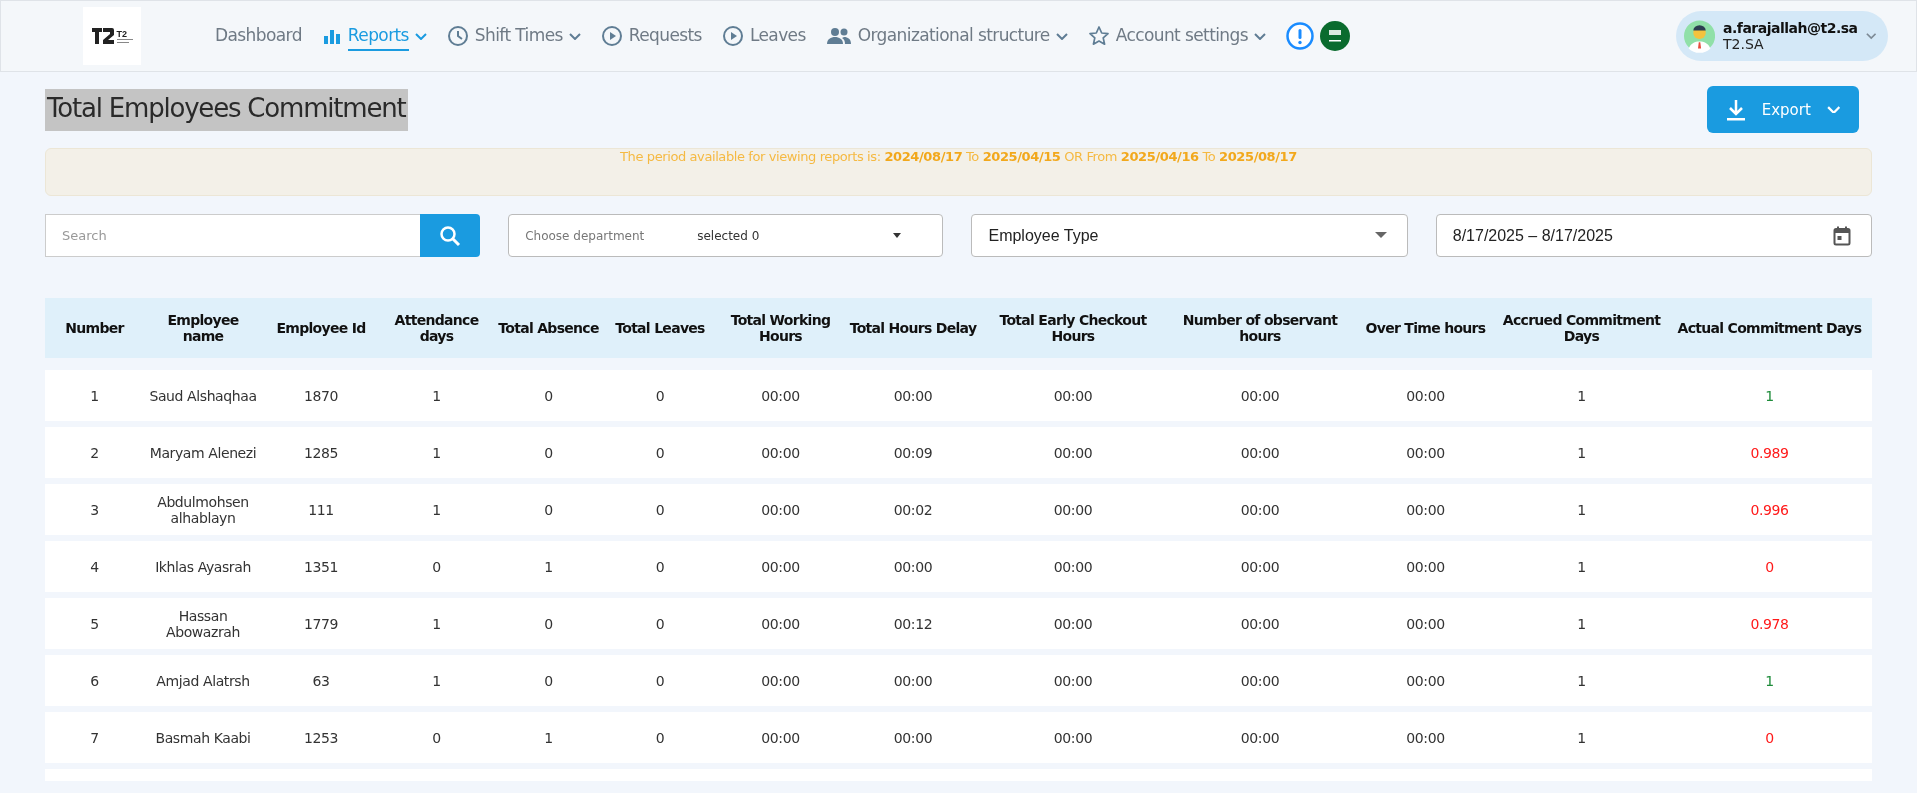  I want to click on clock-icon, so click(457, 36).